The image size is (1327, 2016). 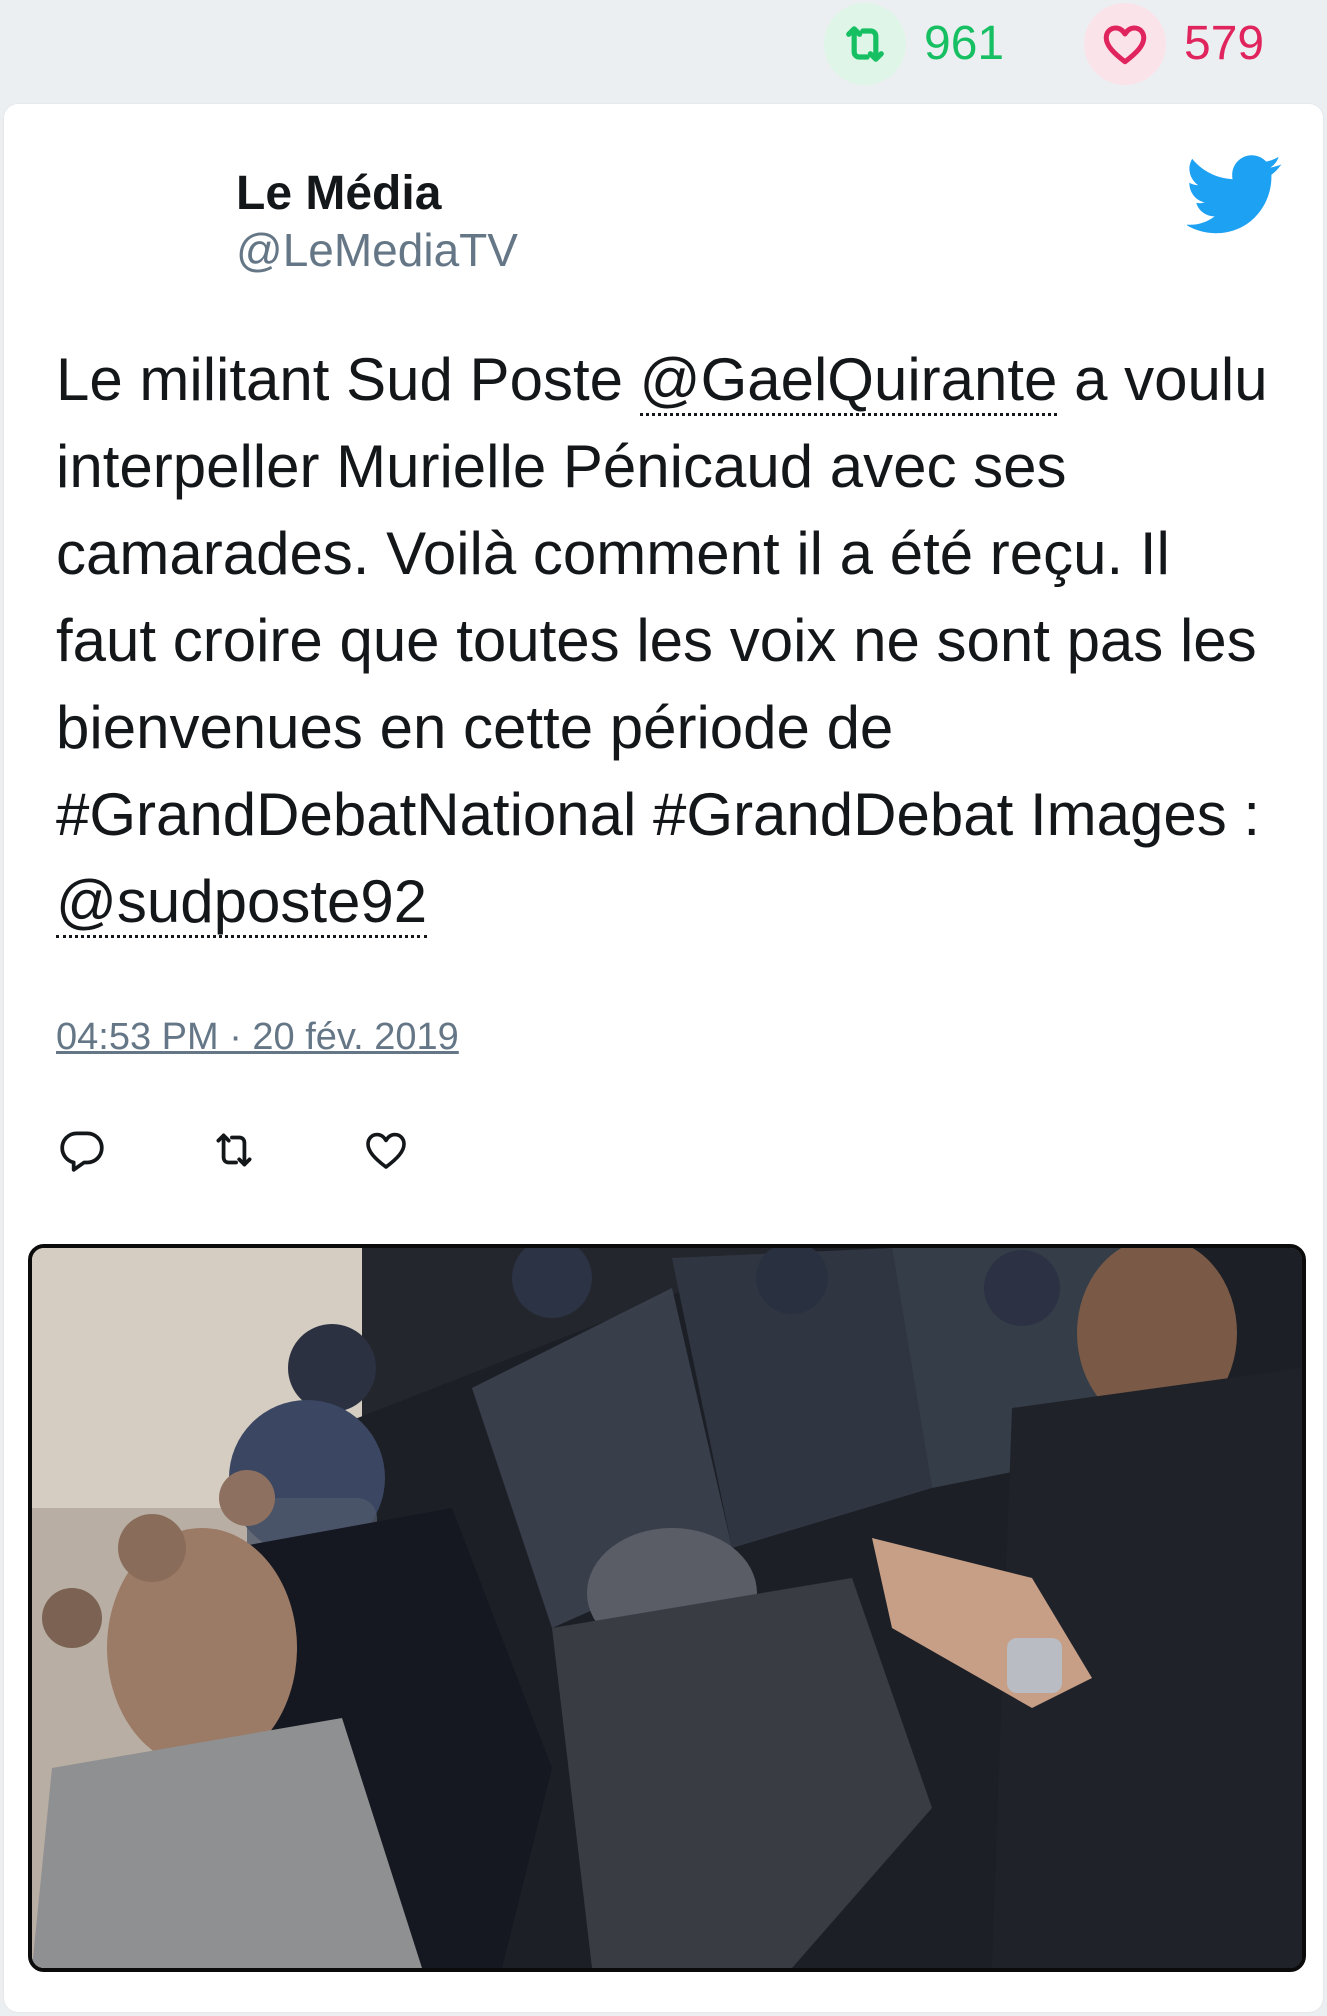 I want to click on retweet-stat: 961, so click(x=914, y=44).